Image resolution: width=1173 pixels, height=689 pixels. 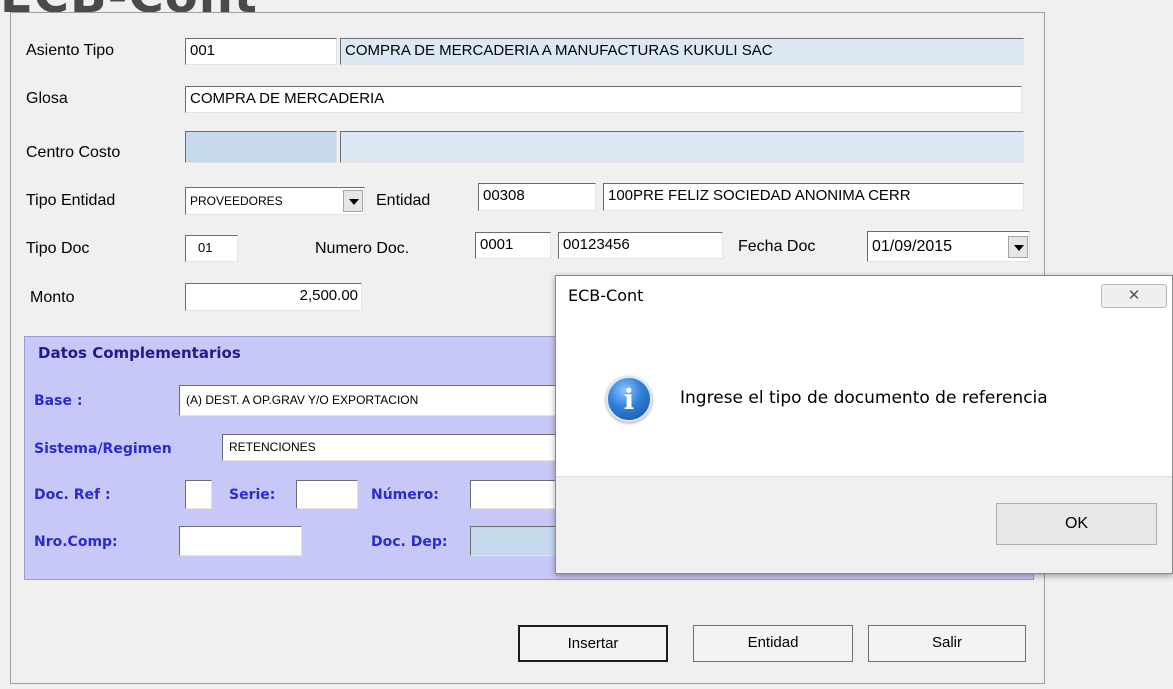 What do you see at coordinates (389, 447) in the screenshot?
I see `sistema-regimen-field: RETENCIONES` at bounding box center [389, 447].